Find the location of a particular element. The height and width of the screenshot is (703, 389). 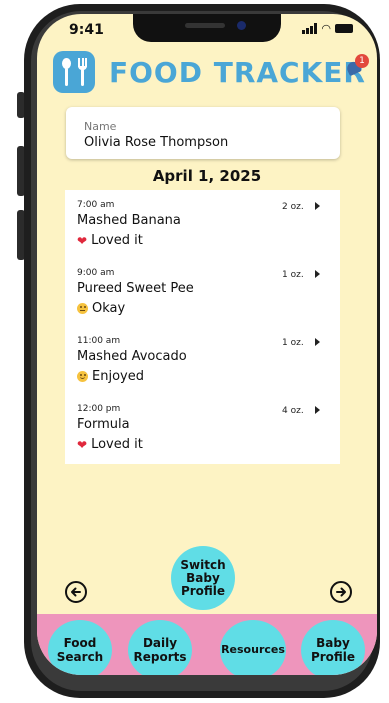

battery-icon is located at coordinates (344, 28).